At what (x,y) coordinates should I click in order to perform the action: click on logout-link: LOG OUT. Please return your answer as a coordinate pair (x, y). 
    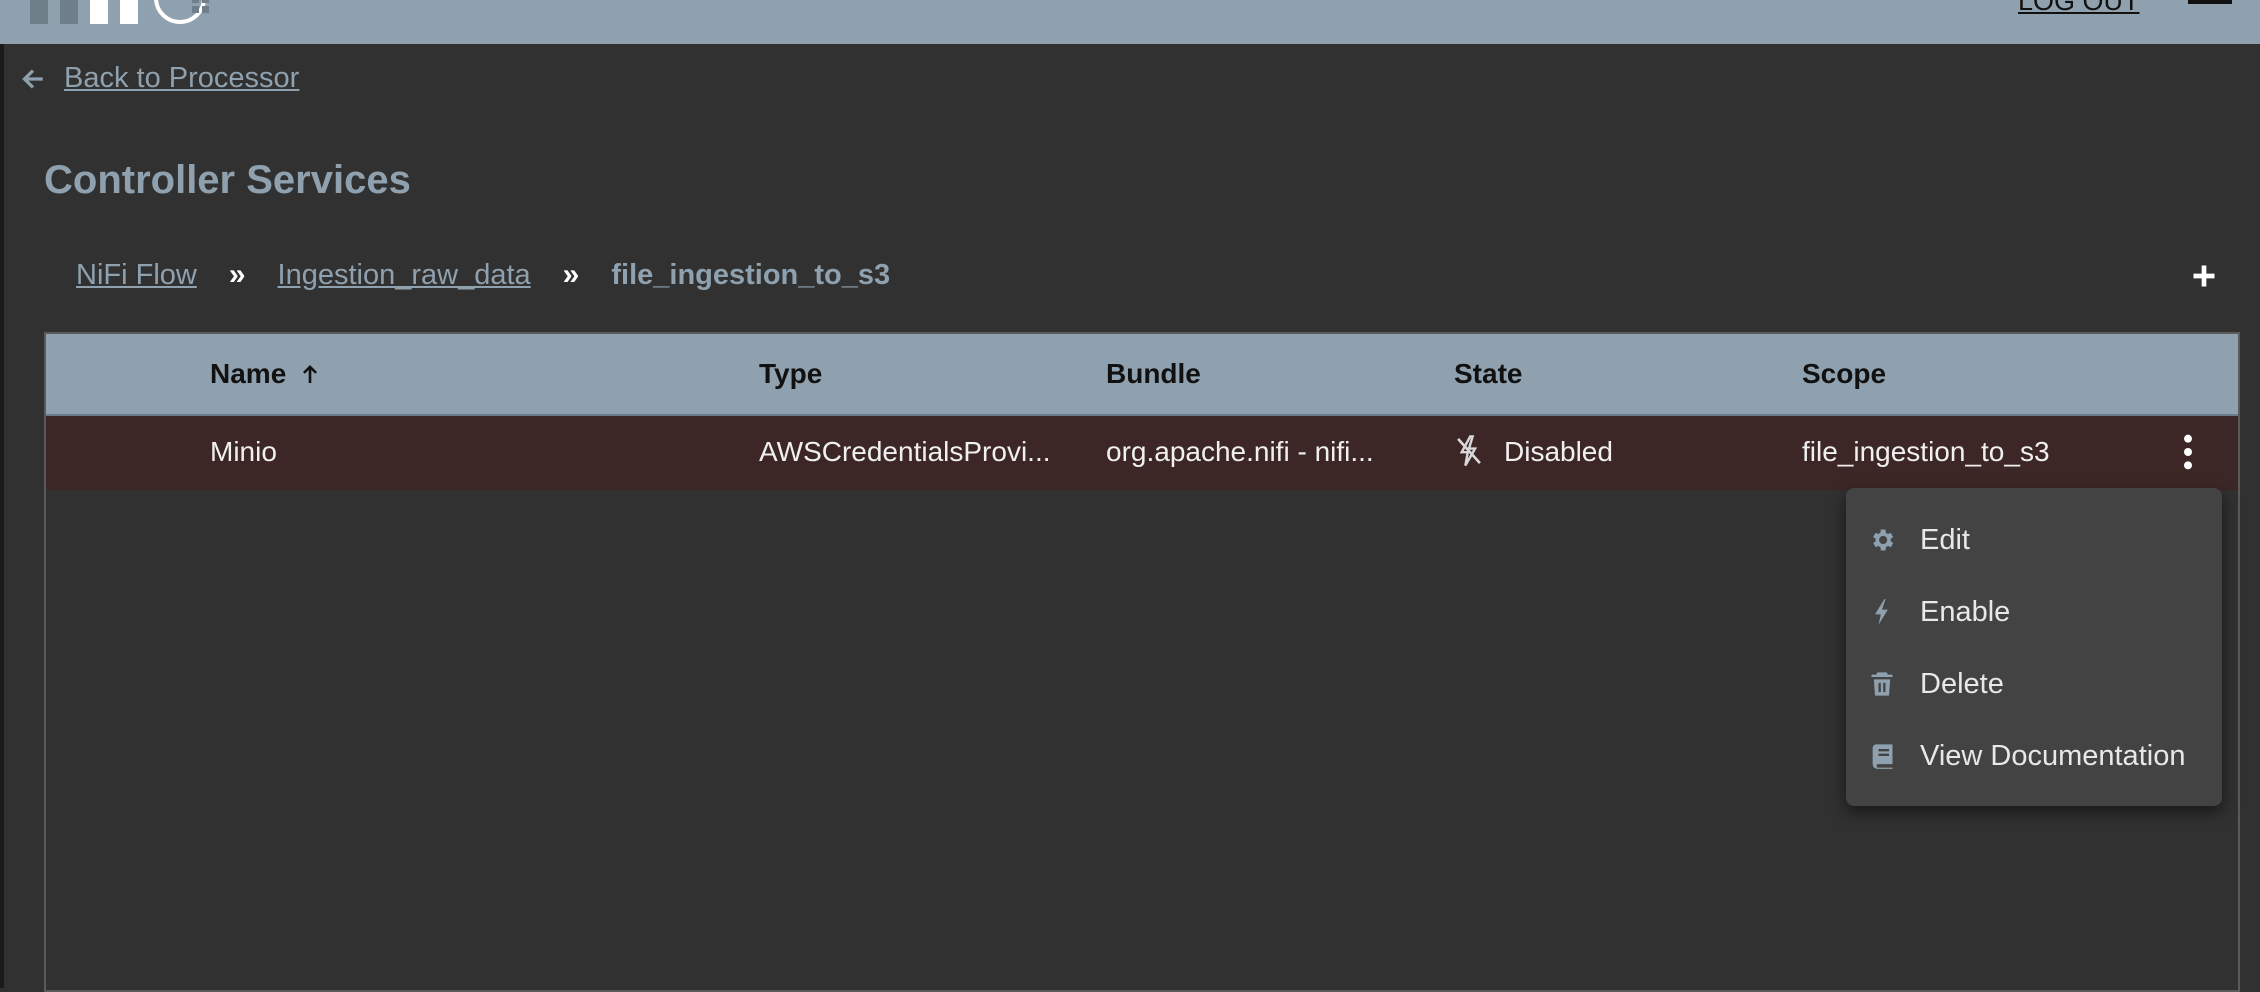
    Looking at the image, I should click on (2079, 8).